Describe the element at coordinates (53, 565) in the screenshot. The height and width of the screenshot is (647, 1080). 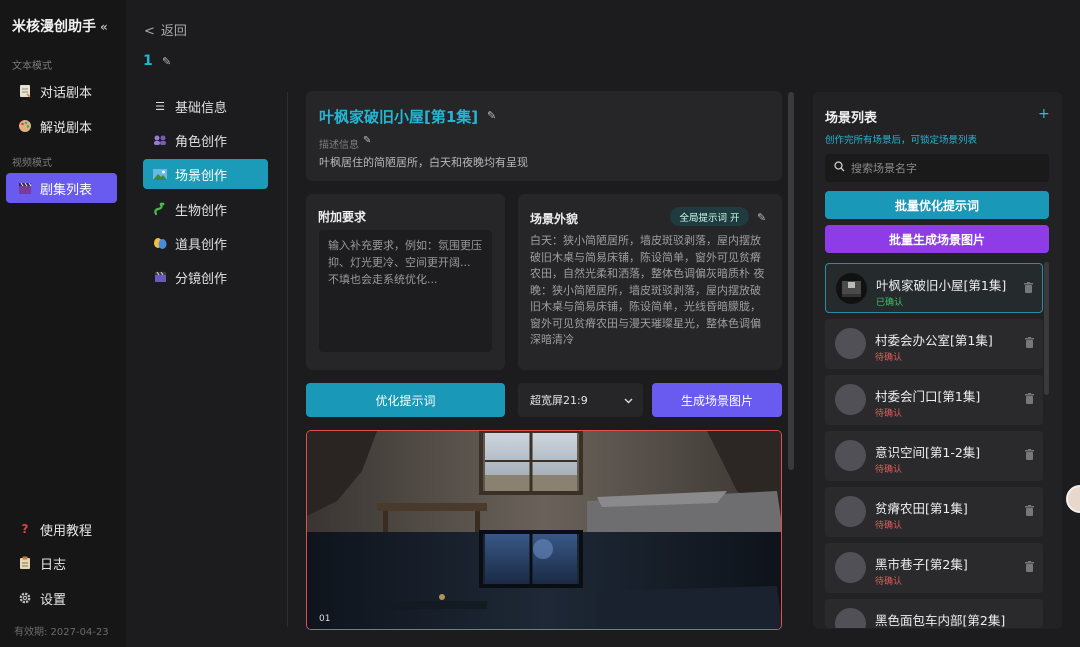
I see `sidebar-item-label: 日志` at that location.